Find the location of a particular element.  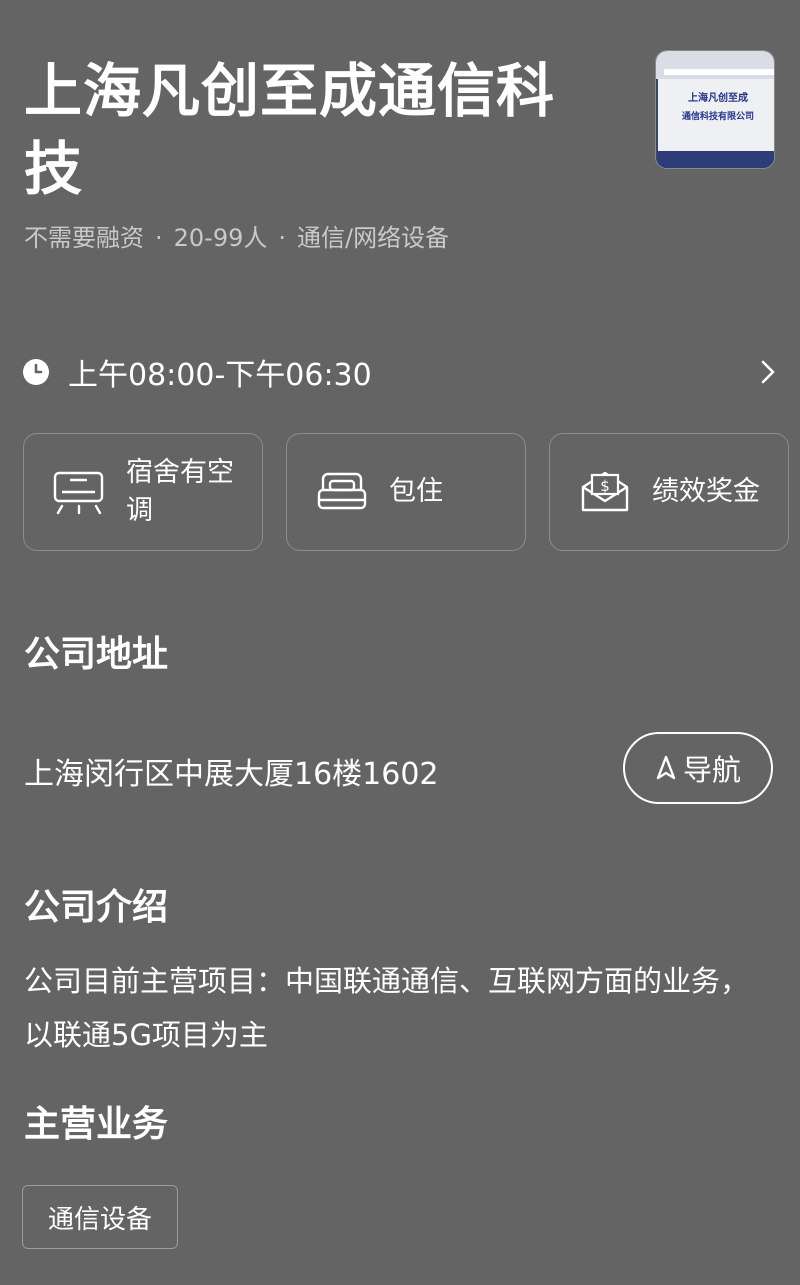

benefit-bonus: $ 绩效奖金 is located at coordinates (669, 492).